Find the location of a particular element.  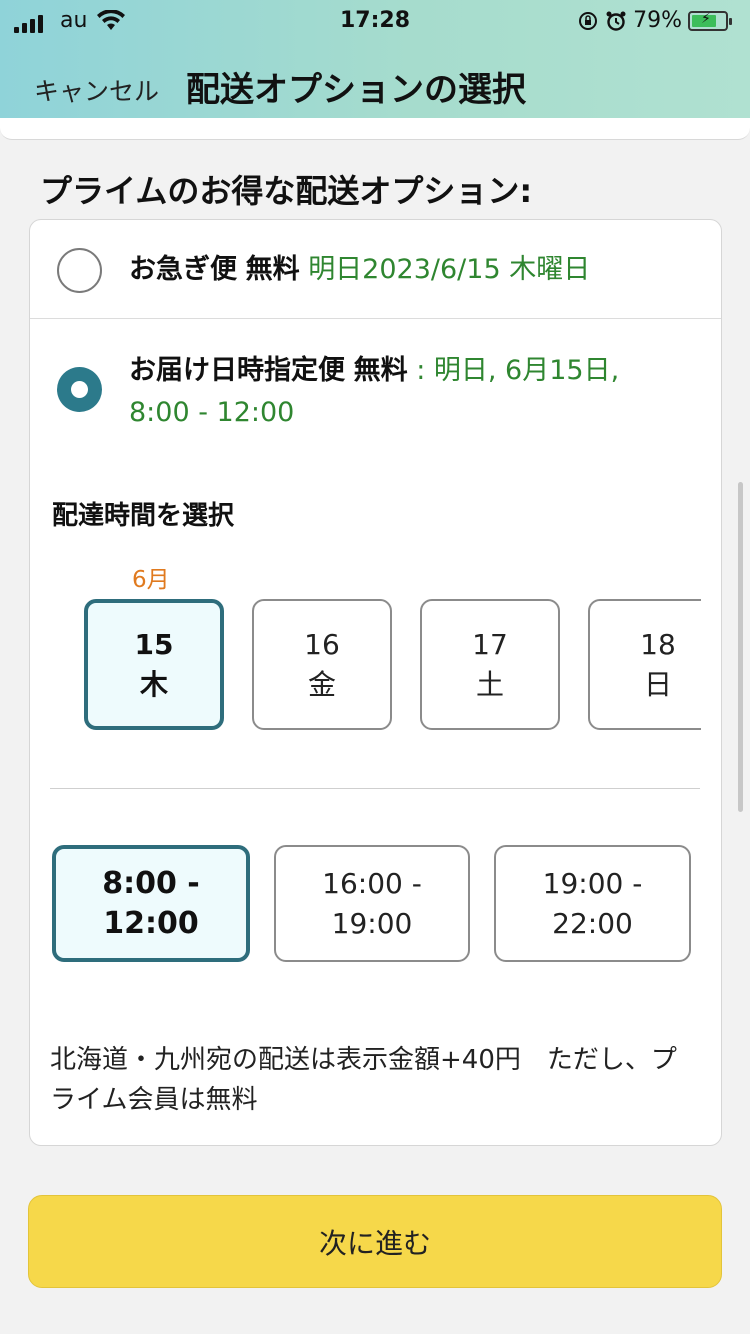

alarm-icon is located at coordinates (616, 21).